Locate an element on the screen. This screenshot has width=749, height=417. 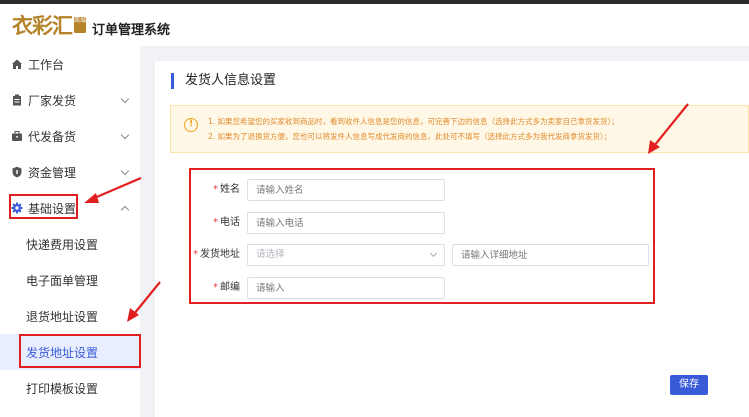
sidebar-subitem-ship-address: 发货地址设置 is located at coordinates (70, 352).